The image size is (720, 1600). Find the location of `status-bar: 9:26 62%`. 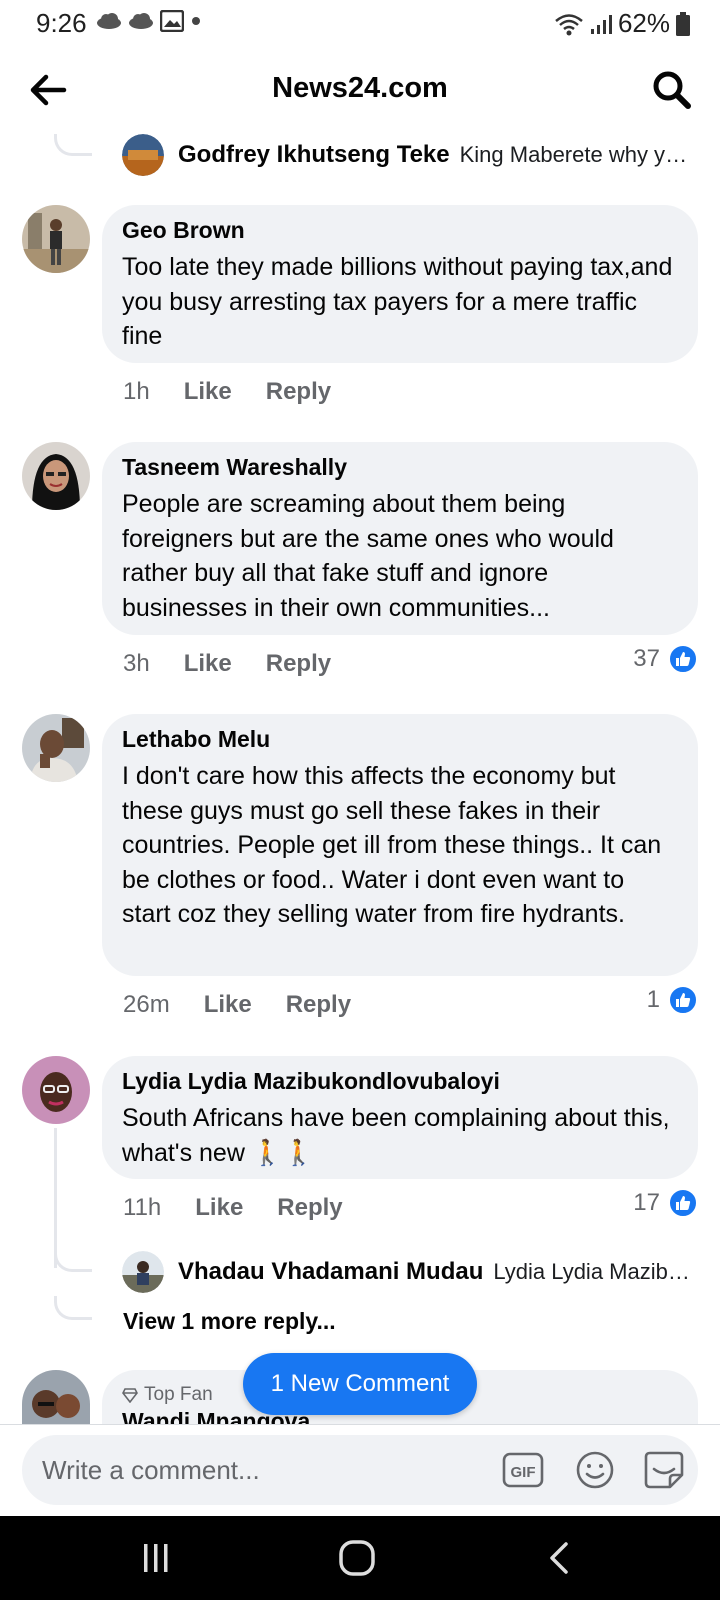

status-bar: 9:26 62% is located at coordinates (360, 23).